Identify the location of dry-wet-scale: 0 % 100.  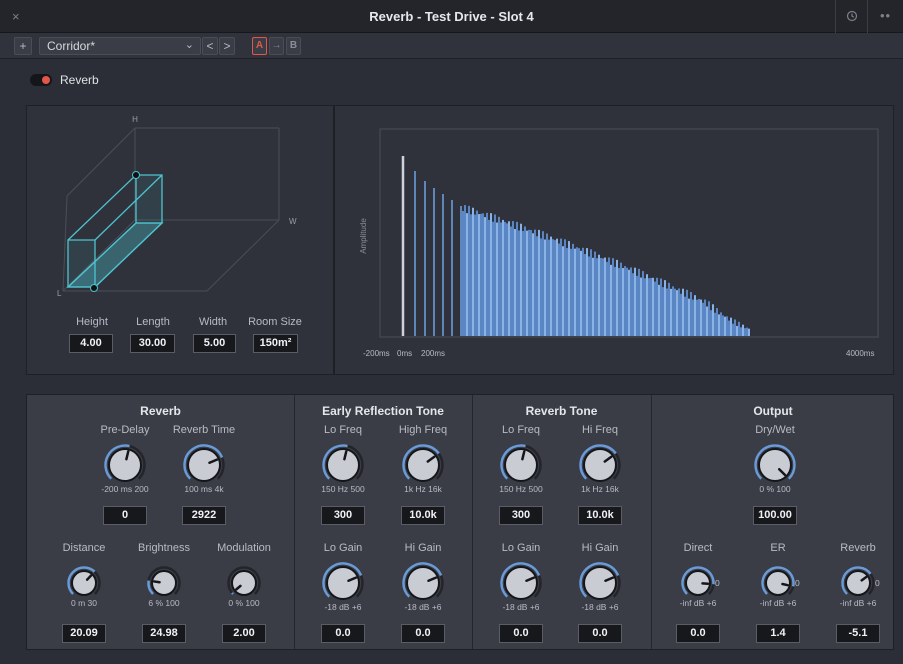
(775, 489).